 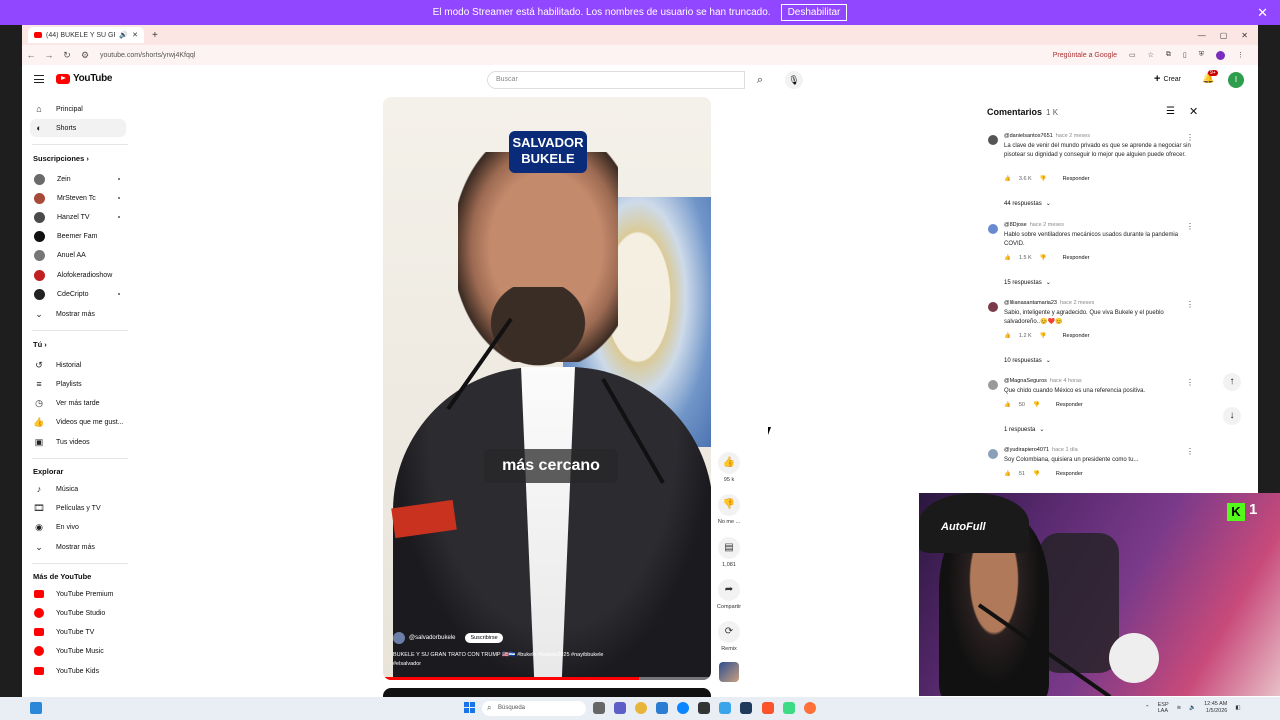 I want to click on sidebar-item-kids: YouTube Kids, so click(x=78, y=671).